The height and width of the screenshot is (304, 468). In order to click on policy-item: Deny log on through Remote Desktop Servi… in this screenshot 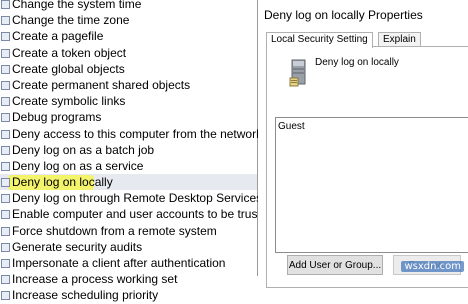, I will do `click(129, 198)`.